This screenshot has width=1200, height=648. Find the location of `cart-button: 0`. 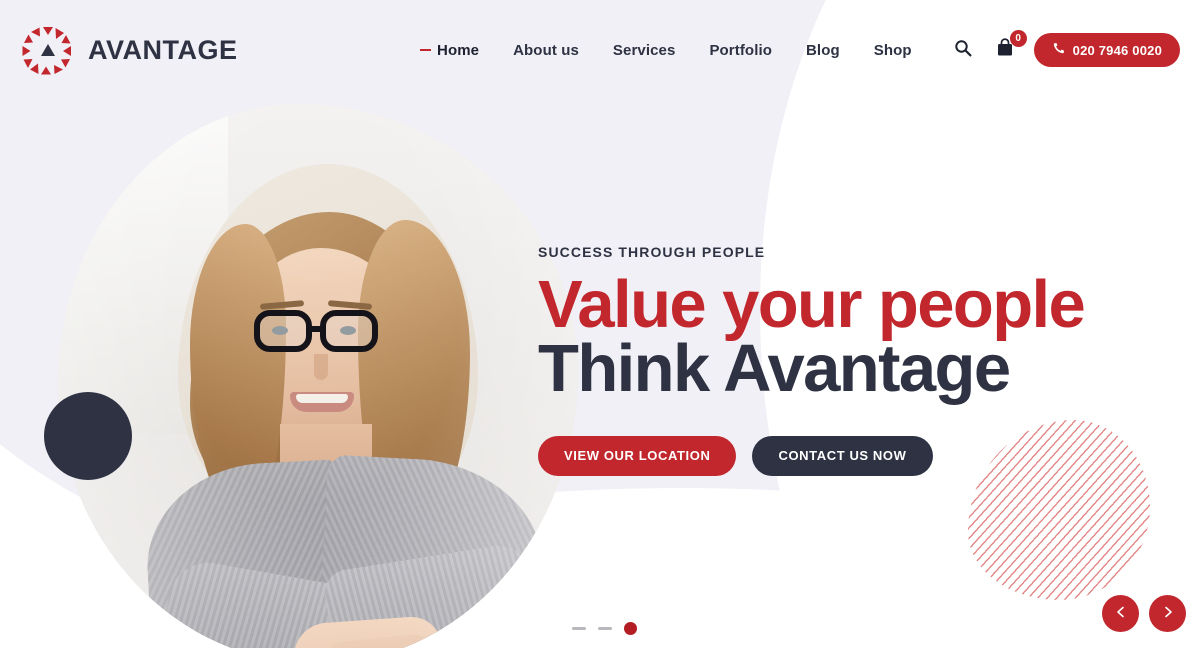

cart-button: 0 is located at coordinates (1009, 46).